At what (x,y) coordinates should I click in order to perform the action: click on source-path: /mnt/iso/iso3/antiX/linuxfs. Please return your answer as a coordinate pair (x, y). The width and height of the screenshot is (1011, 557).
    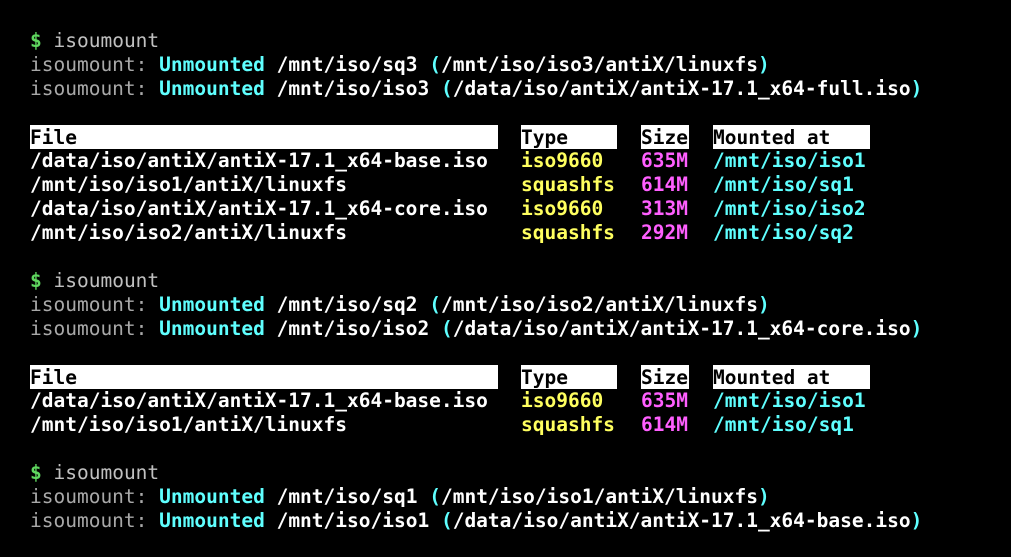
    Looking at the image, I should click on (599, 64).